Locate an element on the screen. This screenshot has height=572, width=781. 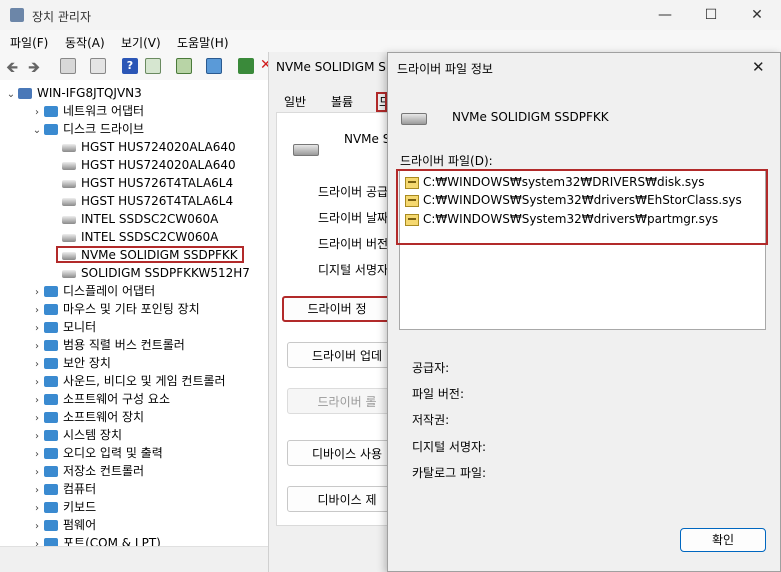
app-icon is located at coordinates (17, 15).